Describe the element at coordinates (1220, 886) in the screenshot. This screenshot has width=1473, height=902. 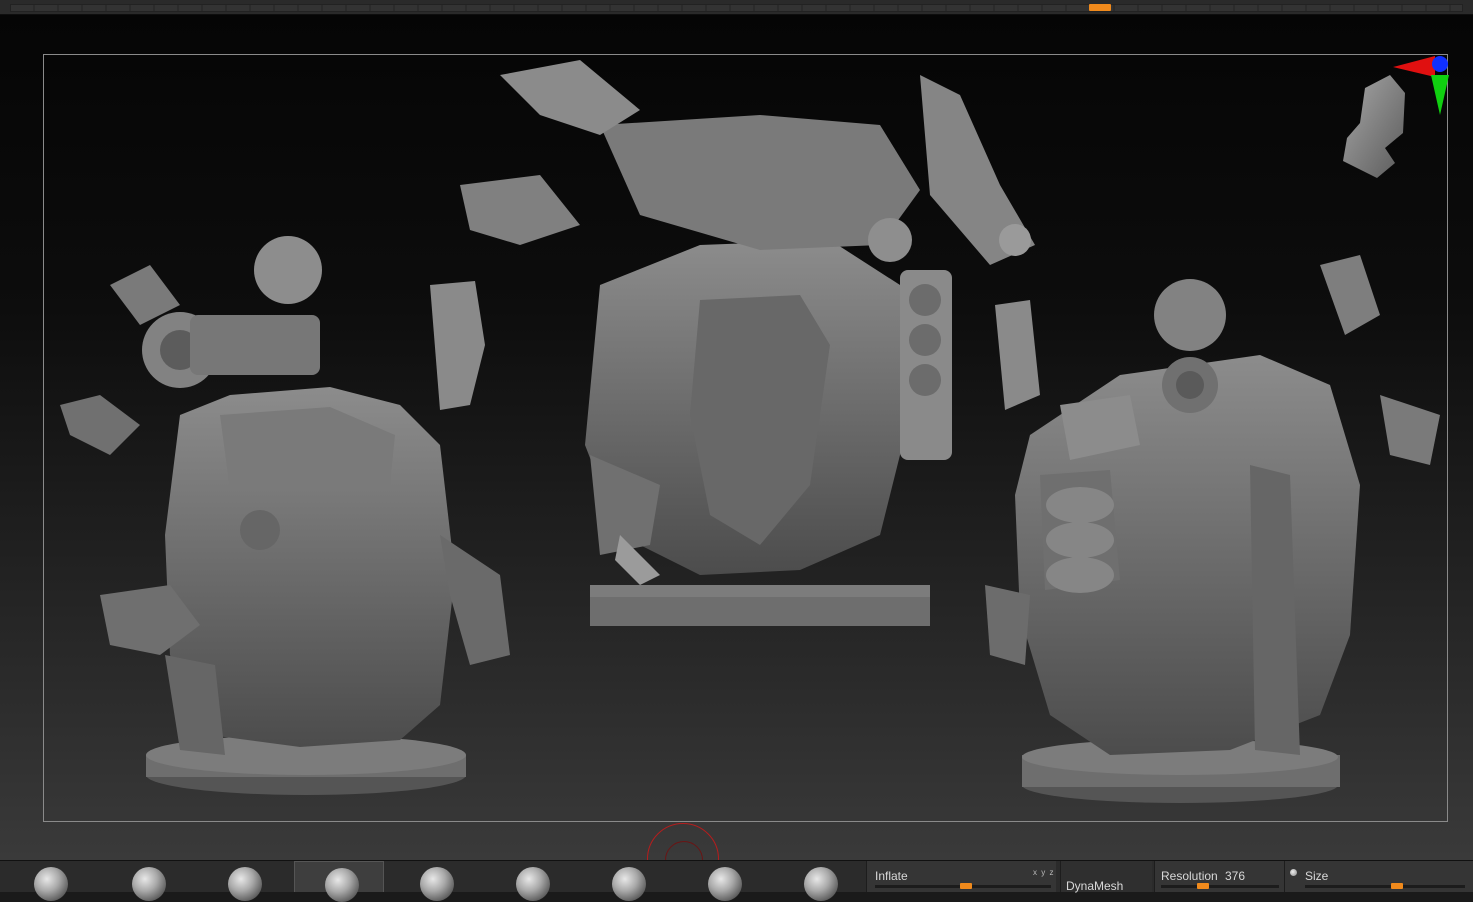
I see `resolution-slider-track` at that location.